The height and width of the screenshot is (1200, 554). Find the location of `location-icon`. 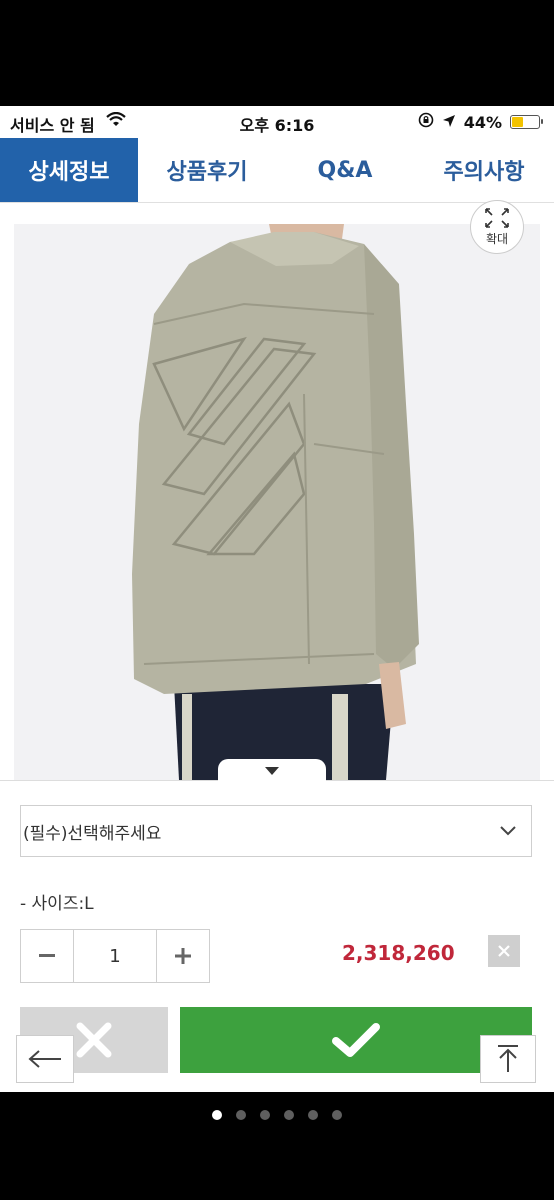

location-icon is located at coordinates (449, 122).